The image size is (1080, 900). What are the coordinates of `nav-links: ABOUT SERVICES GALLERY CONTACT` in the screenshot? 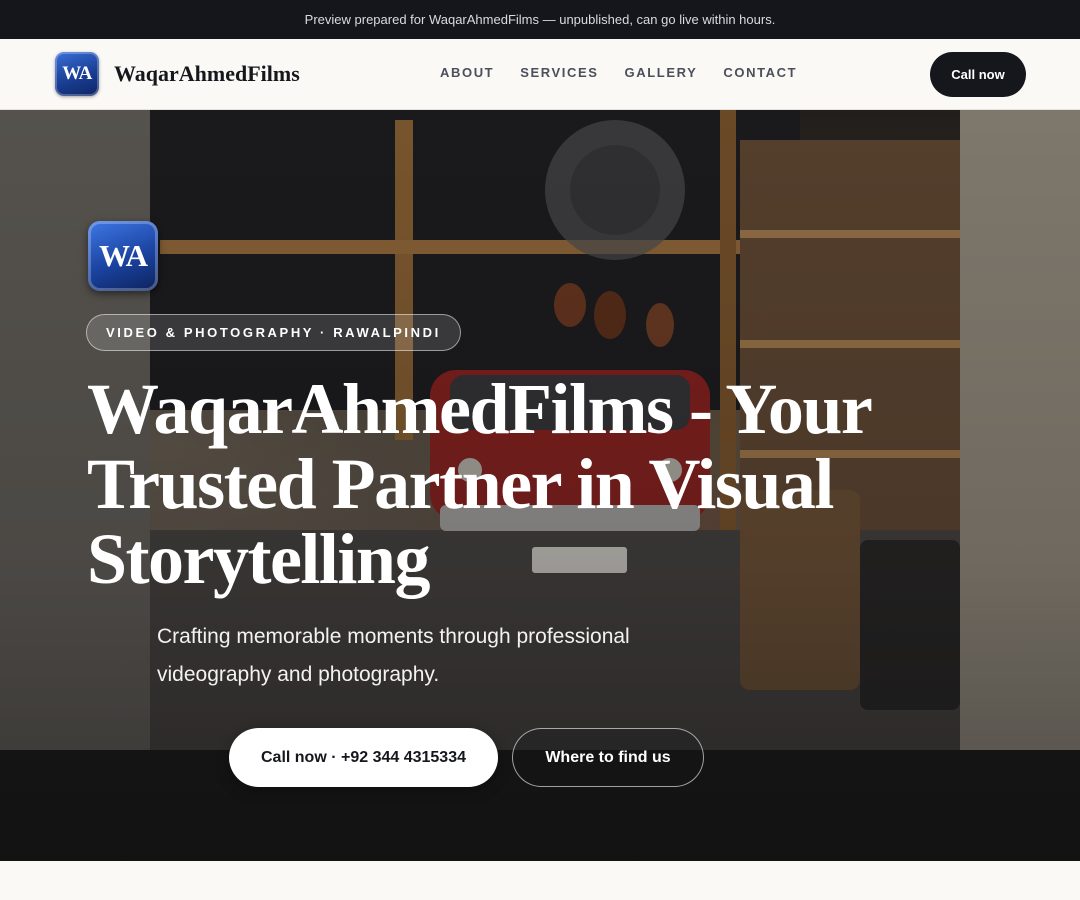 It's located at (631, 72).